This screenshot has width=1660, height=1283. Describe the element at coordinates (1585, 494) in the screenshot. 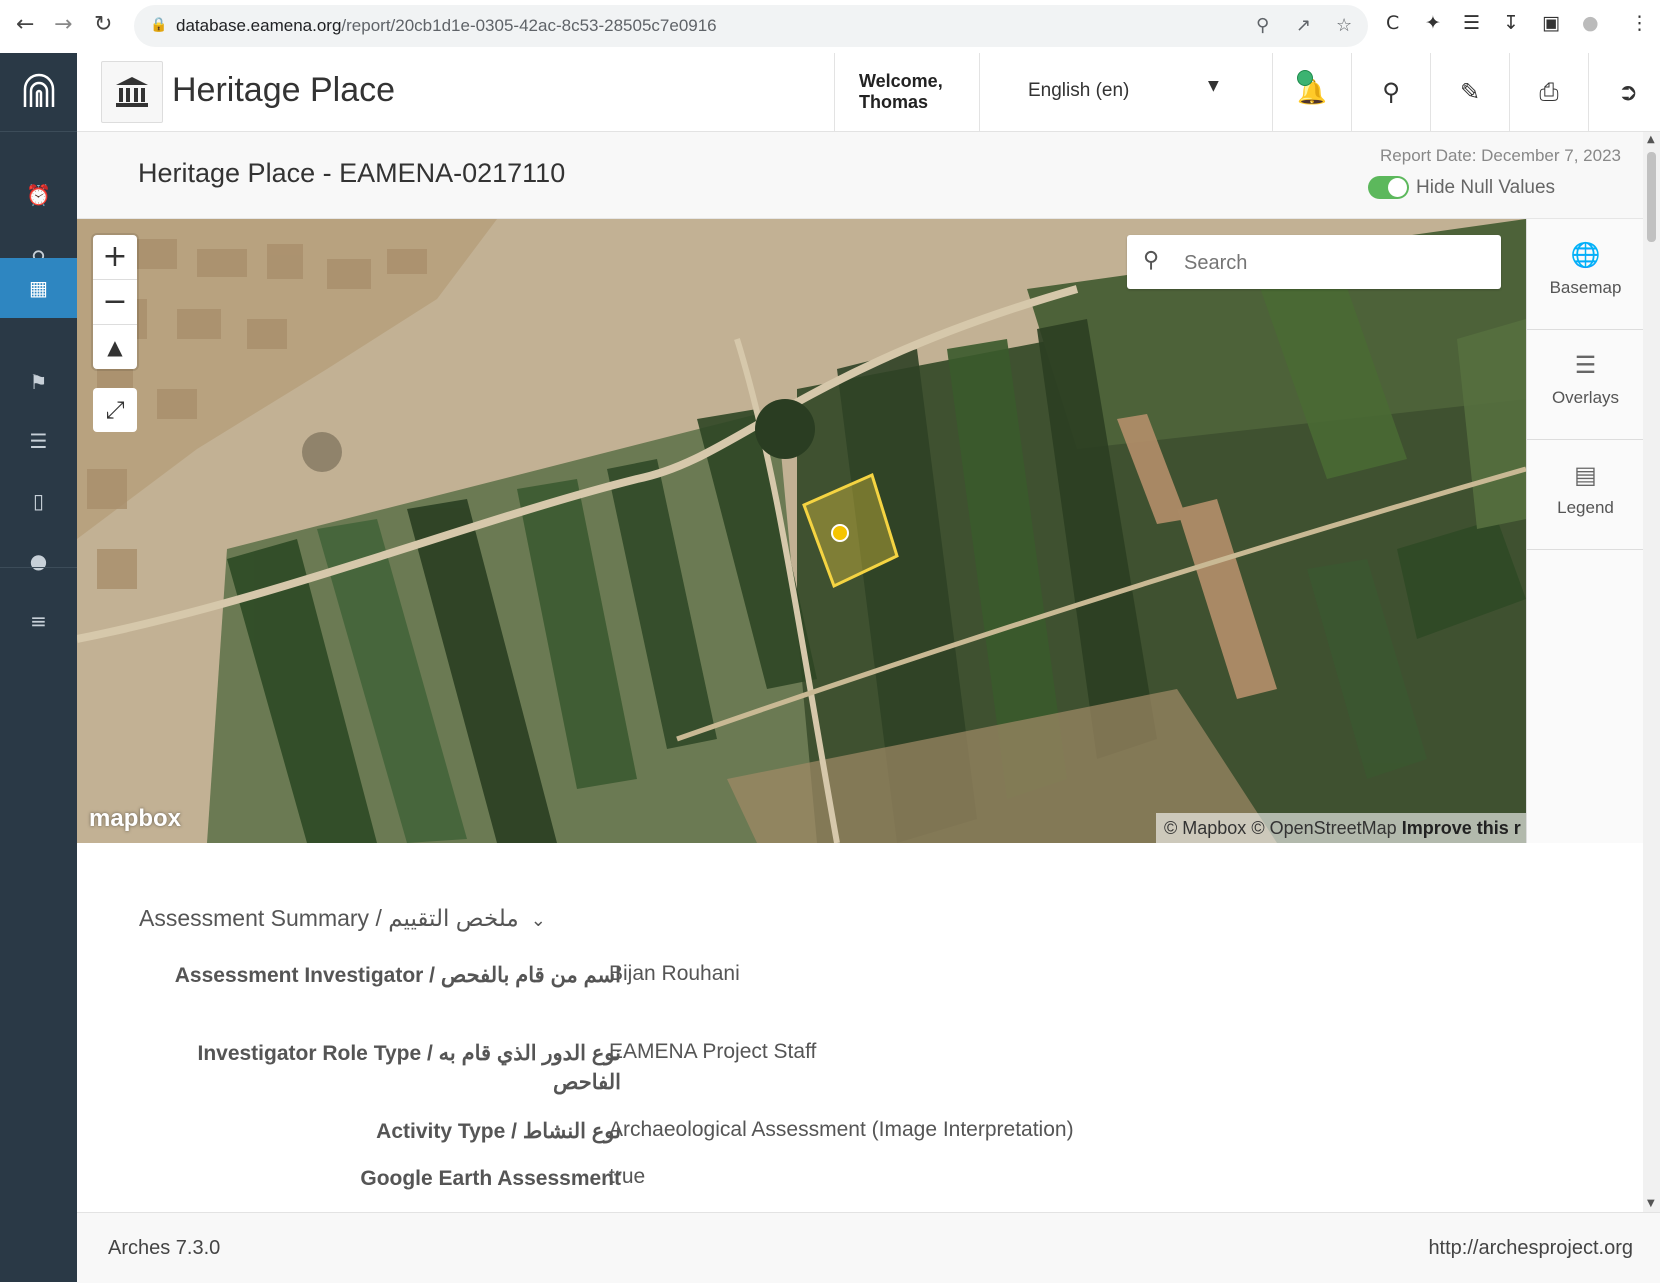

I see `legend-button: ▤ Legend` at that location.